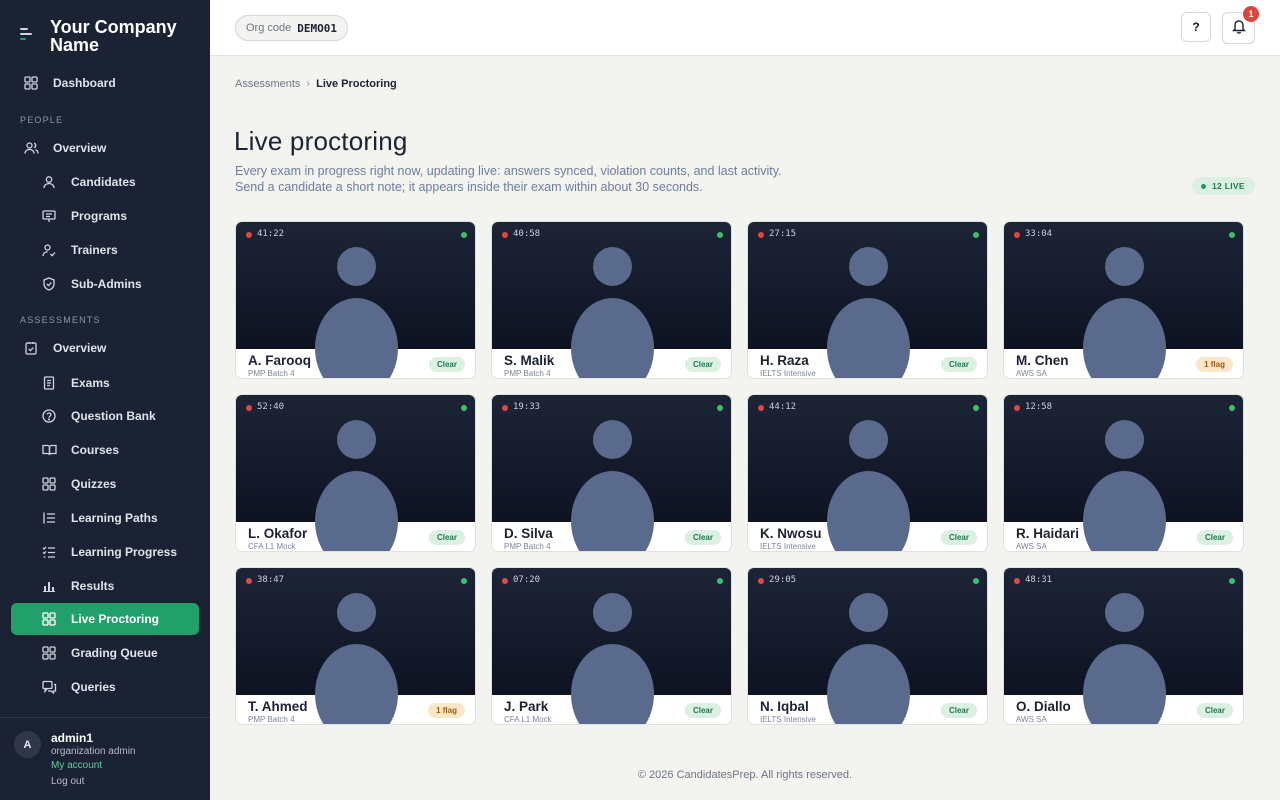 The width and height of the screenshot is (1280, 800). Describe the element at coordinates (788, 719) in the screenshot. I see `candidate-batch: IELTS Intensive` at that location.